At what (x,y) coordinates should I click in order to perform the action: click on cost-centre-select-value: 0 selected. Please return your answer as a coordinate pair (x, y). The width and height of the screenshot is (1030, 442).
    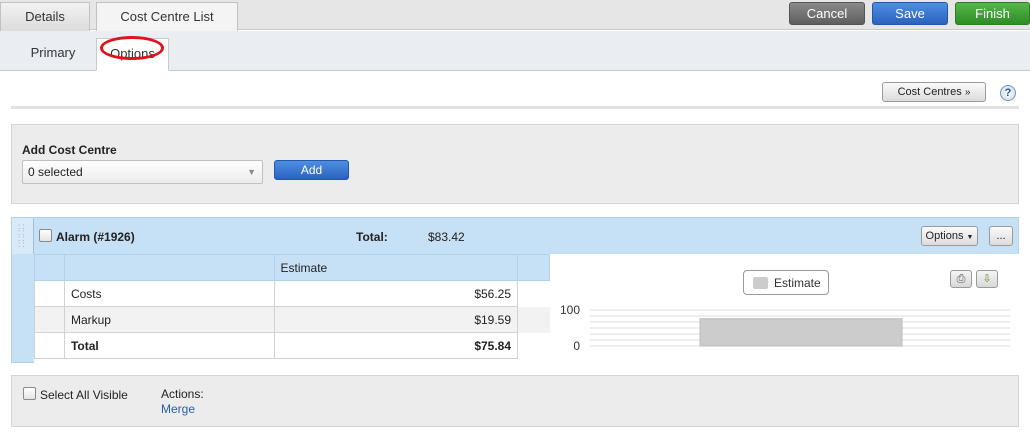
    Looking at the image, I should click on (55, 172).